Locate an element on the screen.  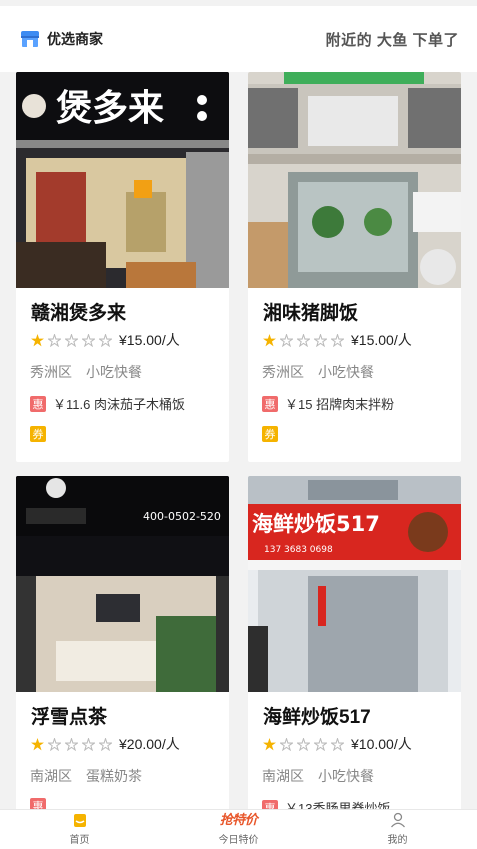
tab-mine: 我的 is located at coordinates (397, 829).